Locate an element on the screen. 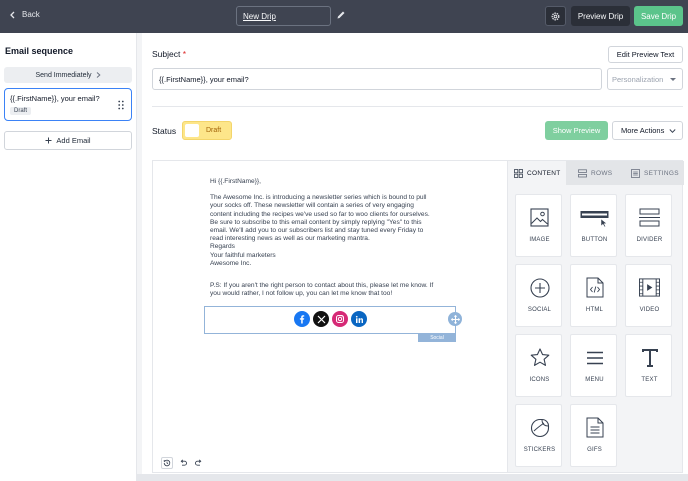 The width and height of the screenshot is (688, 481). social-icons-row is located at coordinates (330, 319).